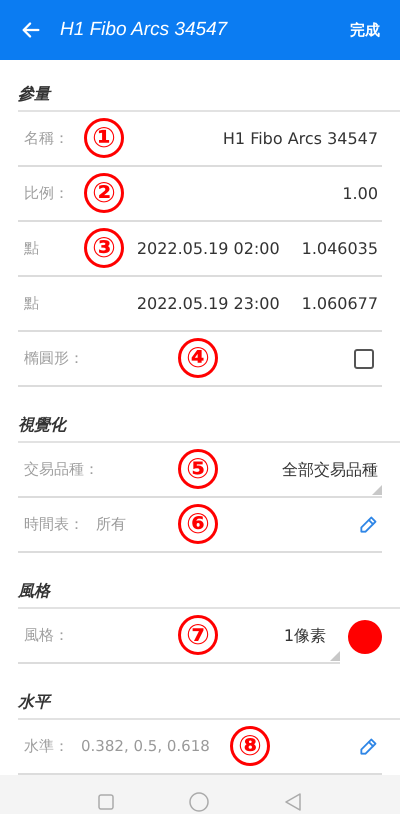  Describe the element at coordinates (46, 747) in the screenshot. I see `field-label: 水準：` at that location.